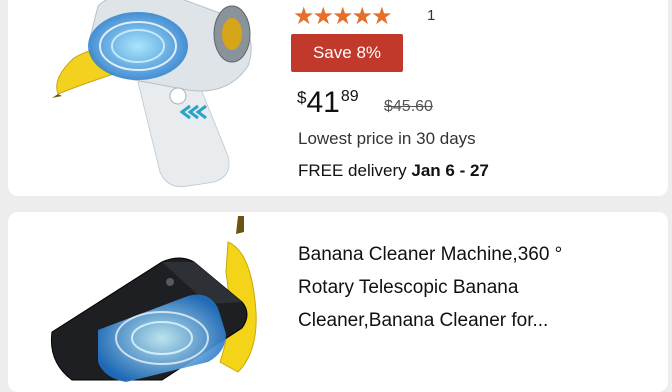 The height and width of the screenshot is (392, 672). What do you see at coordinates (323, 102) in the screenshot?
I see `price-whole: 41` at bounding box center [323, 102].